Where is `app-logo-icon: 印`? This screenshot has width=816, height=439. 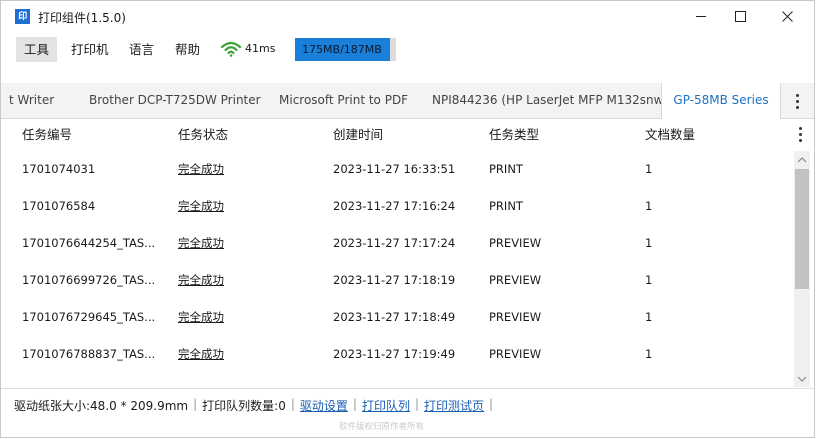
app-logo-icon: 印 is located at coordinates (22, 16).